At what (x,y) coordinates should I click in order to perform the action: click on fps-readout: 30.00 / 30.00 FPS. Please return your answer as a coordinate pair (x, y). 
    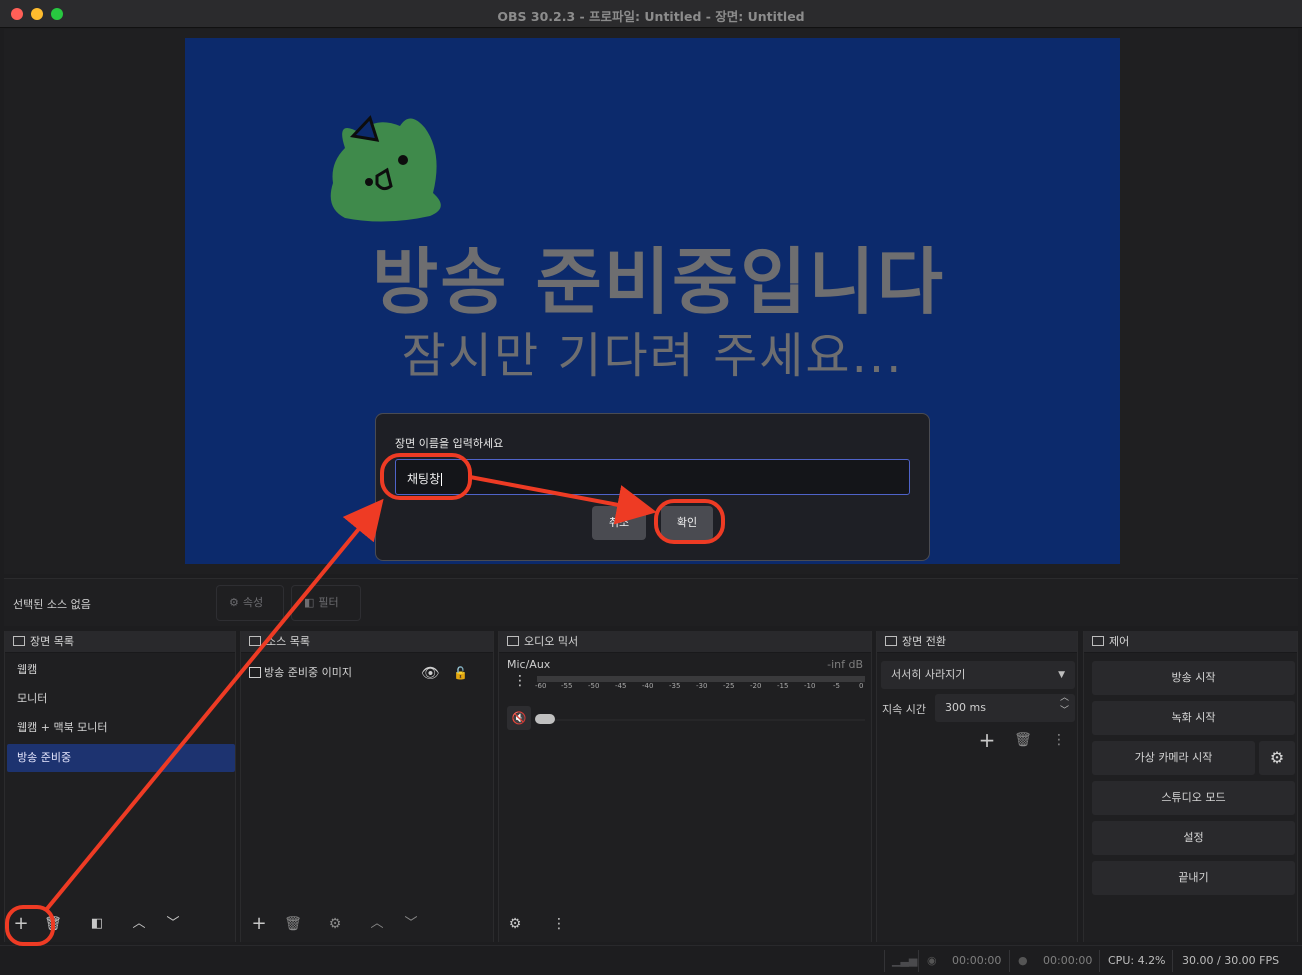
    Looking at the image, I should click on (1231, 960).